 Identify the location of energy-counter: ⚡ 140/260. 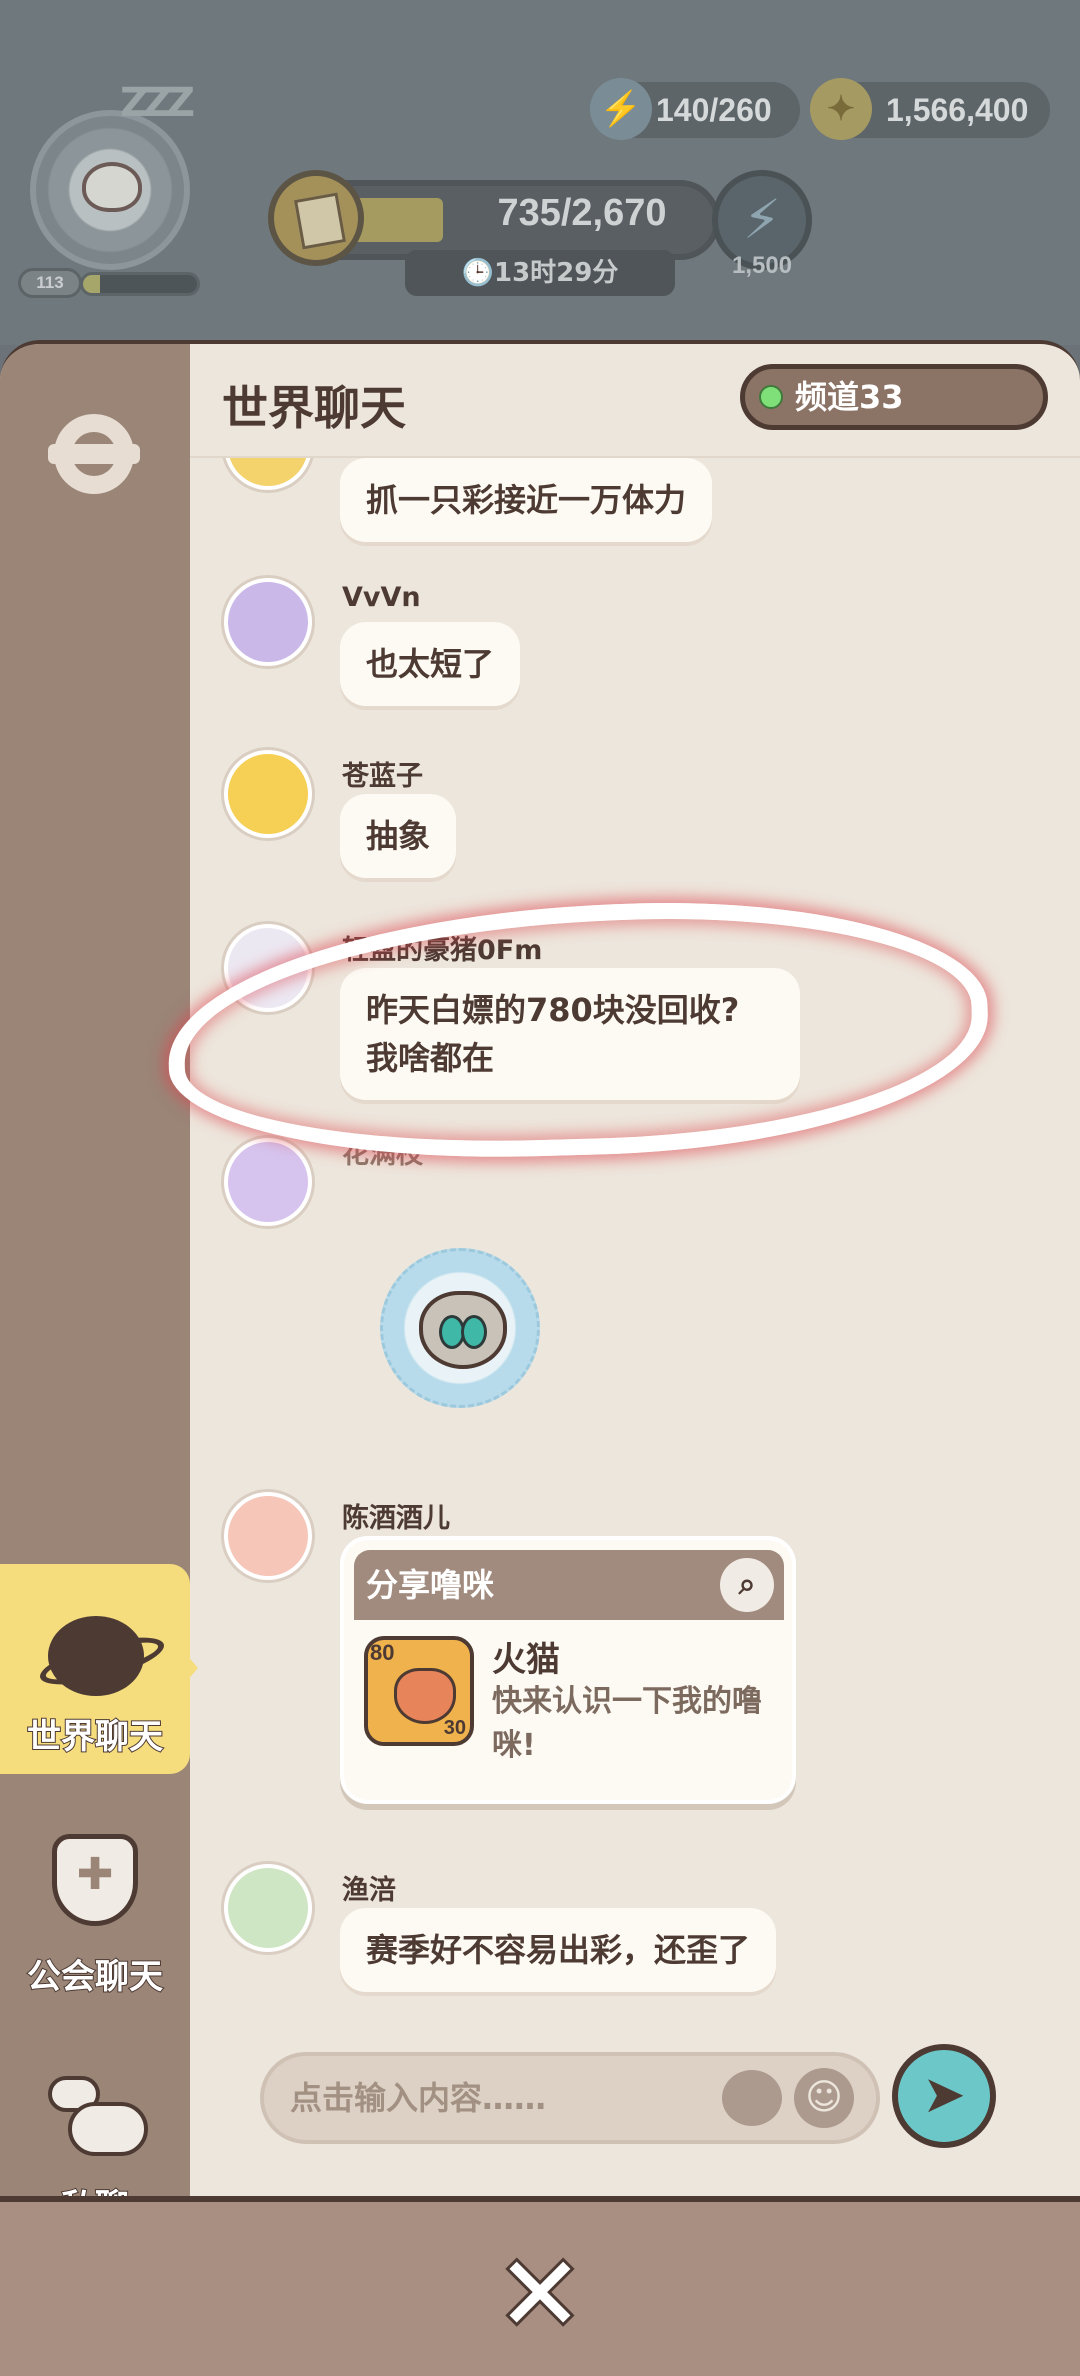
(695, 109).